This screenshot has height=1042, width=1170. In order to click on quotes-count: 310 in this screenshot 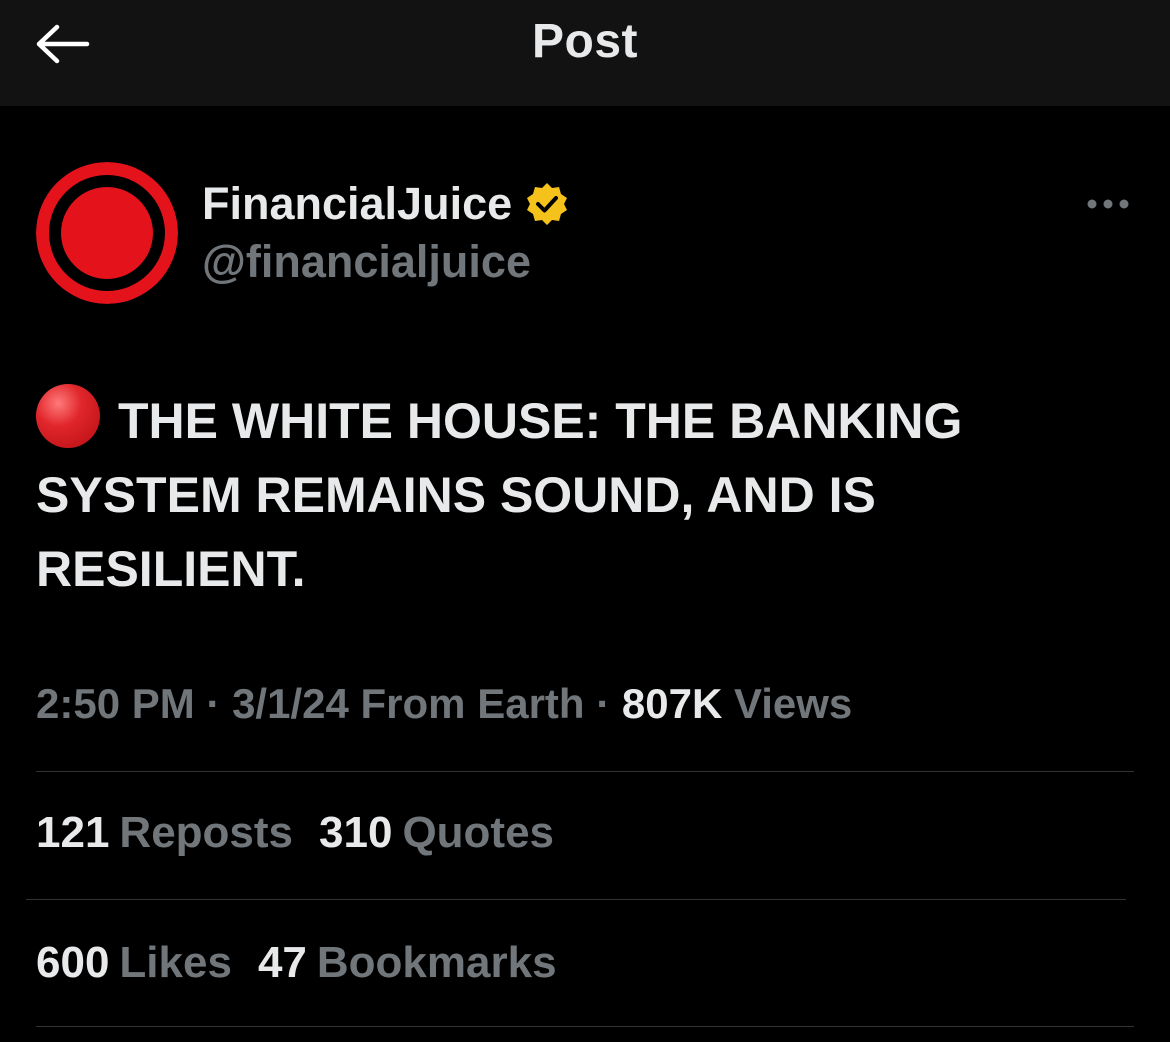, I will do `click(356, 832)`.